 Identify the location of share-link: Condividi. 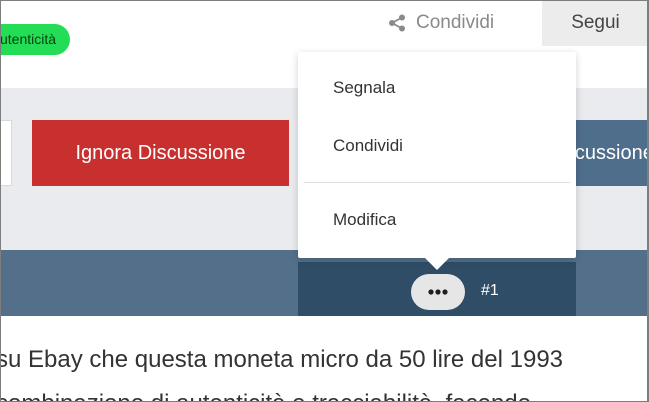
(441, 23).